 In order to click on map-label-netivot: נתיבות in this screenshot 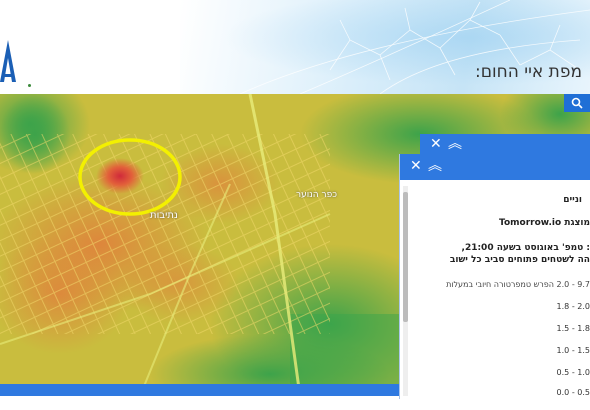, I will do `click(164, 215)`.